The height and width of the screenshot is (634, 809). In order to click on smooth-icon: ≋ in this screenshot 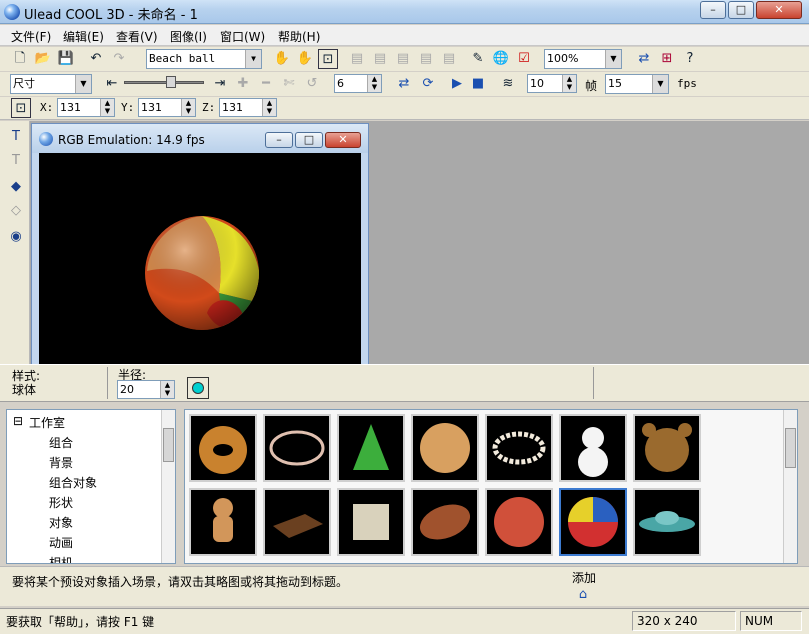, I will do `click(508, 84)`.